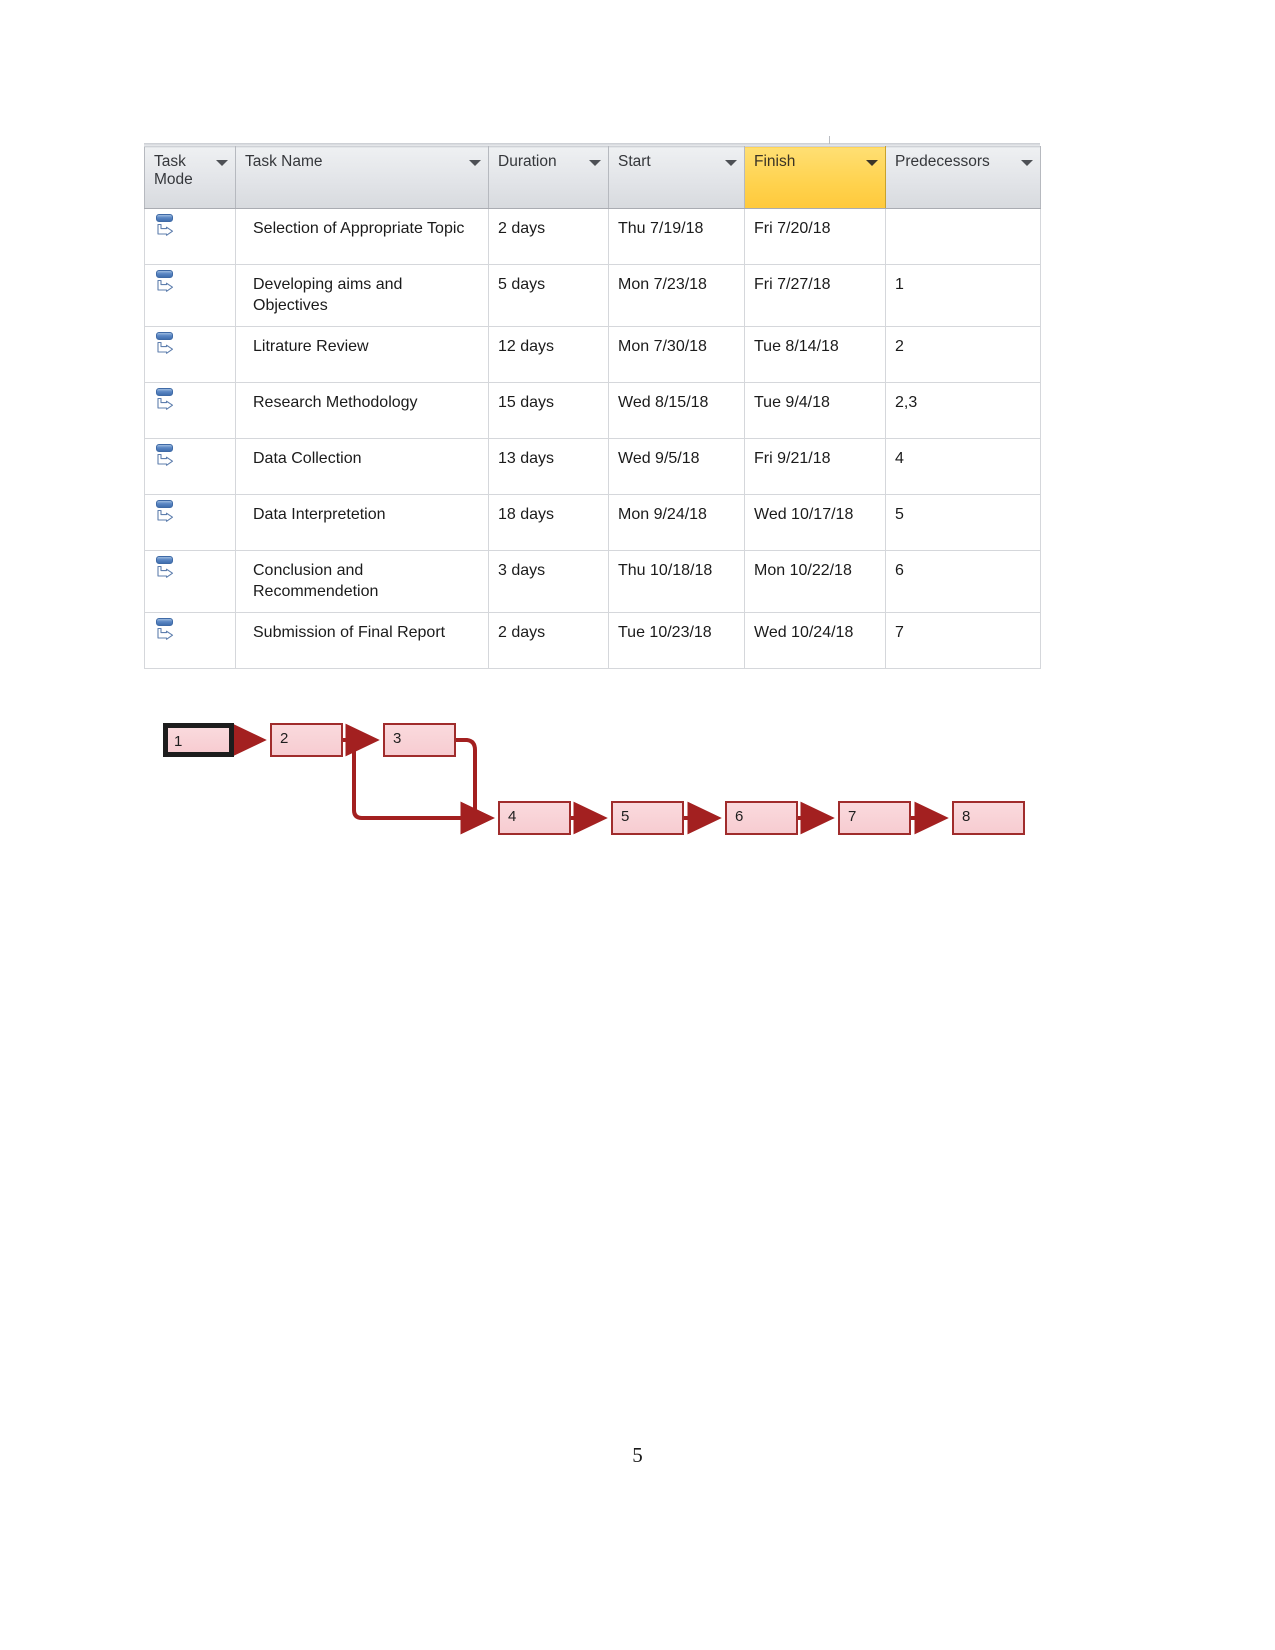  Describe the element at coordinates (634, 161) in the screenshot. I see `column-header-label: Start` at that location.